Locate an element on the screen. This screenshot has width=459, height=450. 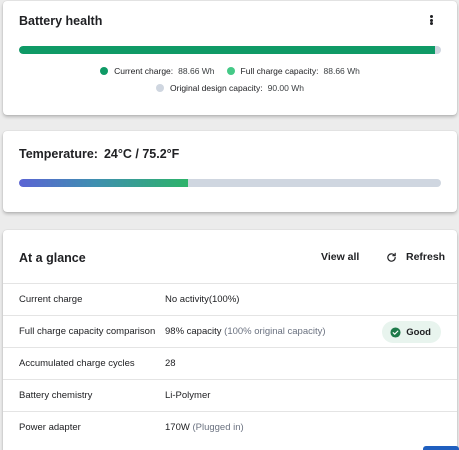
glance-row-power-adapter: Power adapter 170W (Plugged in) is located at coordinates (230, 427).